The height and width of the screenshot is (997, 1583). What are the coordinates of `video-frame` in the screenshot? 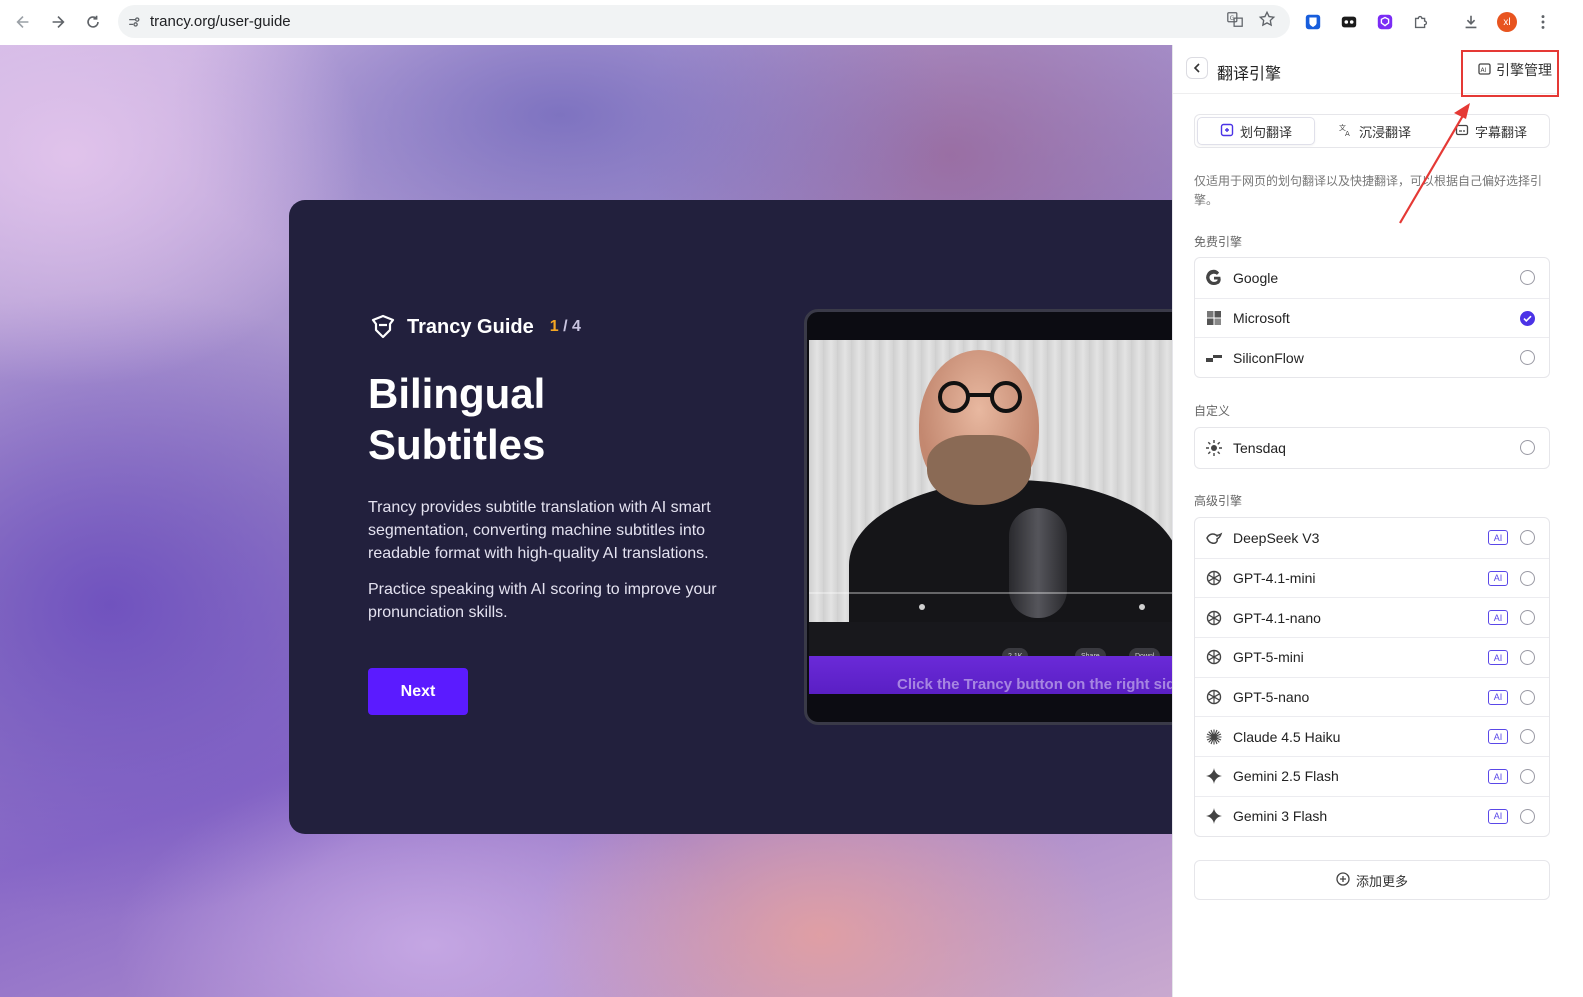 It's located at (992, 481).